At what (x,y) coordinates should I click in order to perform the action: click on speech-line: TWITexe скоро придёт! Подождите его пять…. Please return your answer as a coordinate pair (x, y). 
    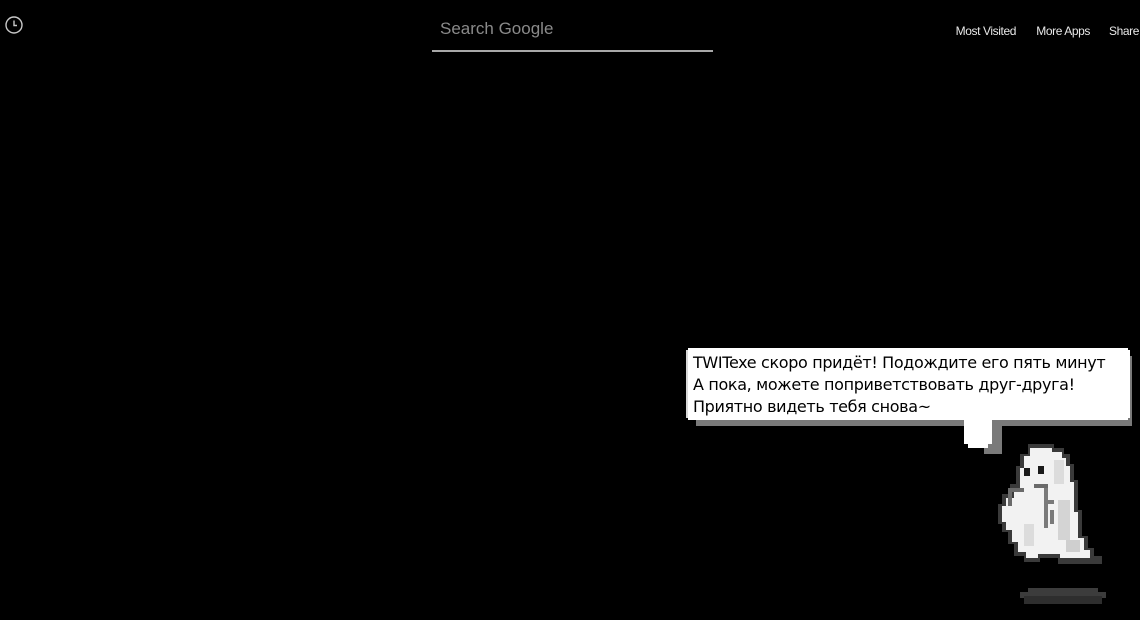
    Looking at the image, I should click on (899, 362).